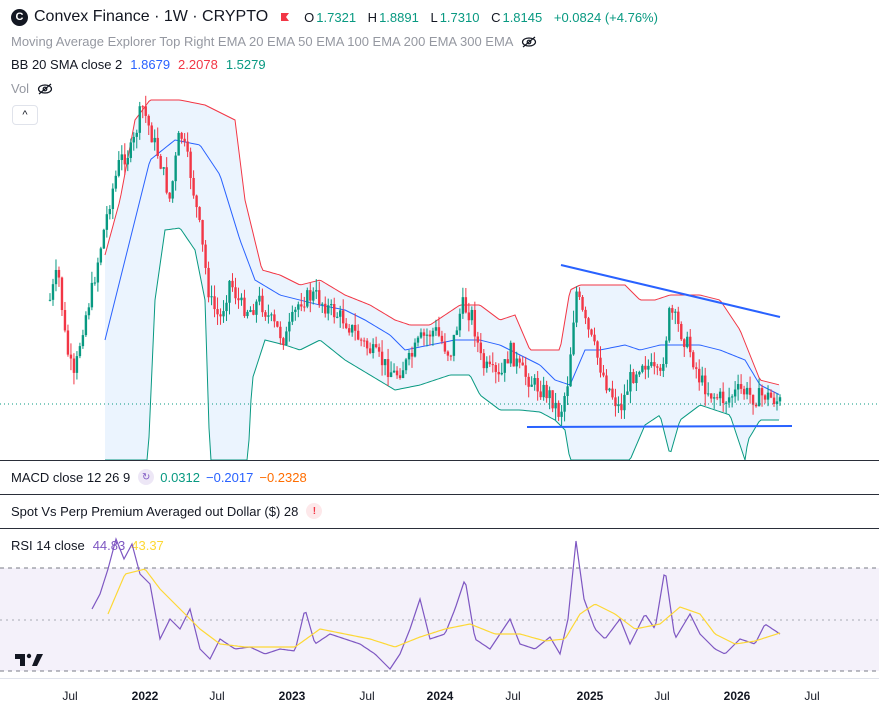 The height and width of the screenshot is (714, 879). I want to click on time-axis-label: 2024, so click(440, 696).